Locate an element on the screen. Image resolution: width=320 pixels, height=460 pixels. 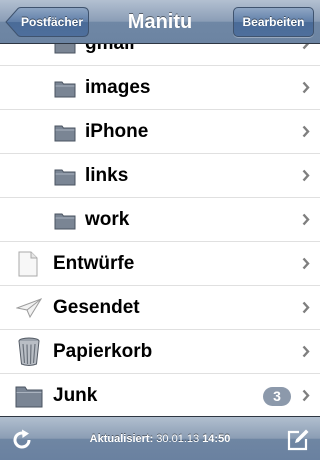
list-item-gmail: gmail is located at coordinates (160, 55).